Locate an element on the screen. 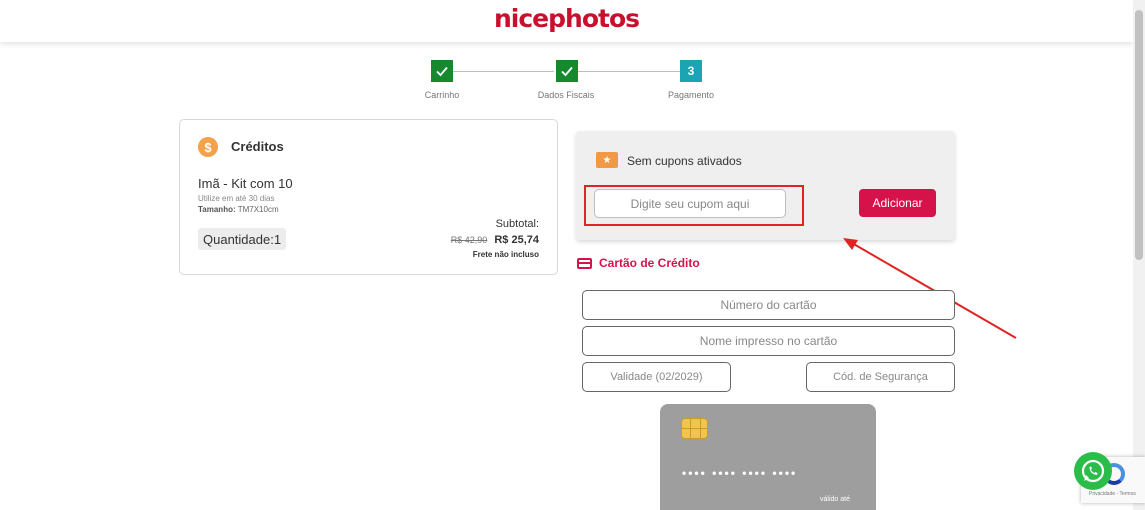 The image size is (1145, 510). coupon-input is located at coordinates (690, 203).